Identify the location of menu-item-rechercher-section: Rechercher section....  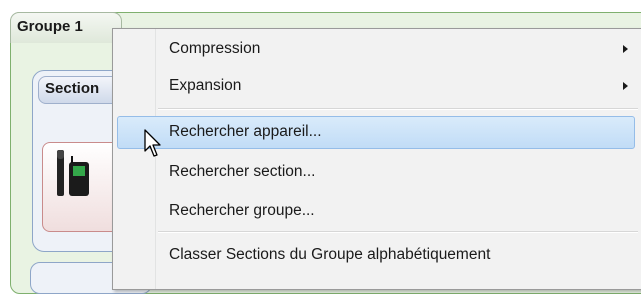
(404, 172).